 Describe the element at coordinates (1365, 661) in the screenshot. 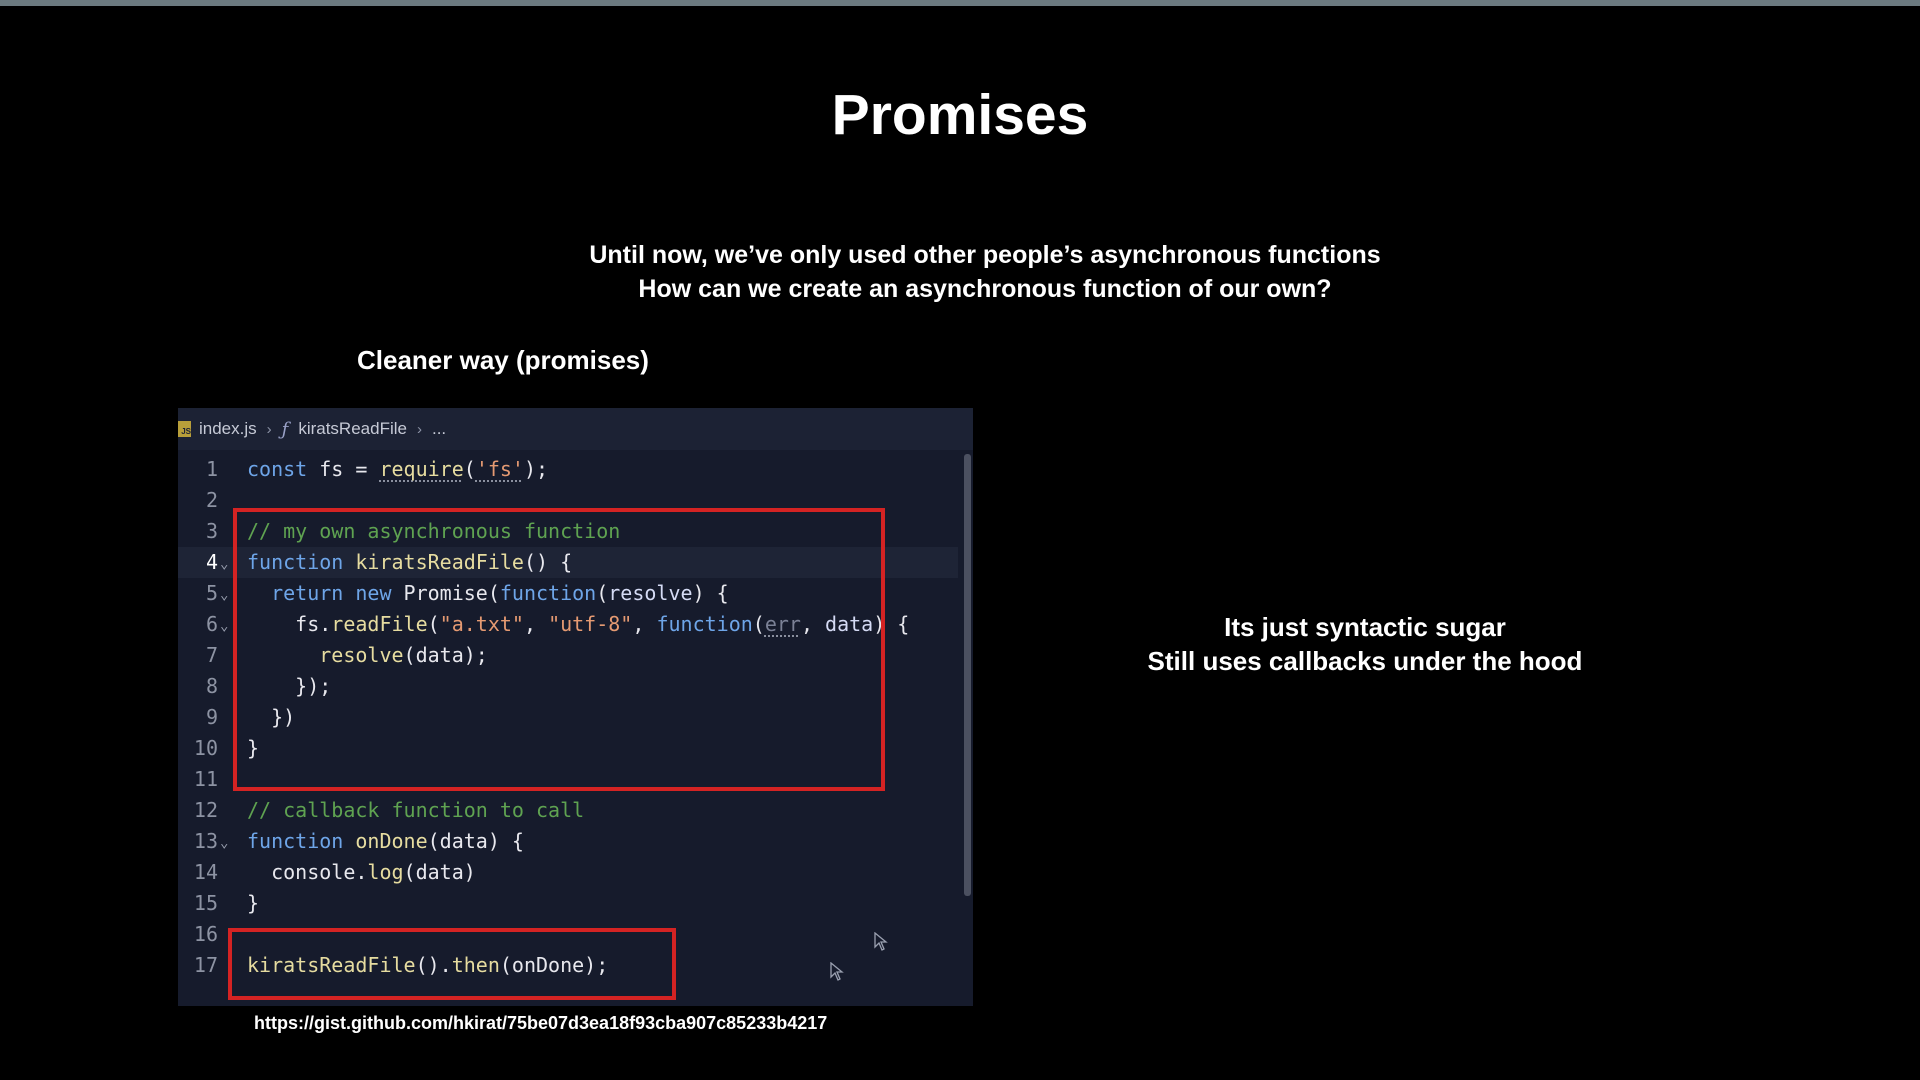

I see `side-note-line-2: Still uses callbacks under the hood` at that location.